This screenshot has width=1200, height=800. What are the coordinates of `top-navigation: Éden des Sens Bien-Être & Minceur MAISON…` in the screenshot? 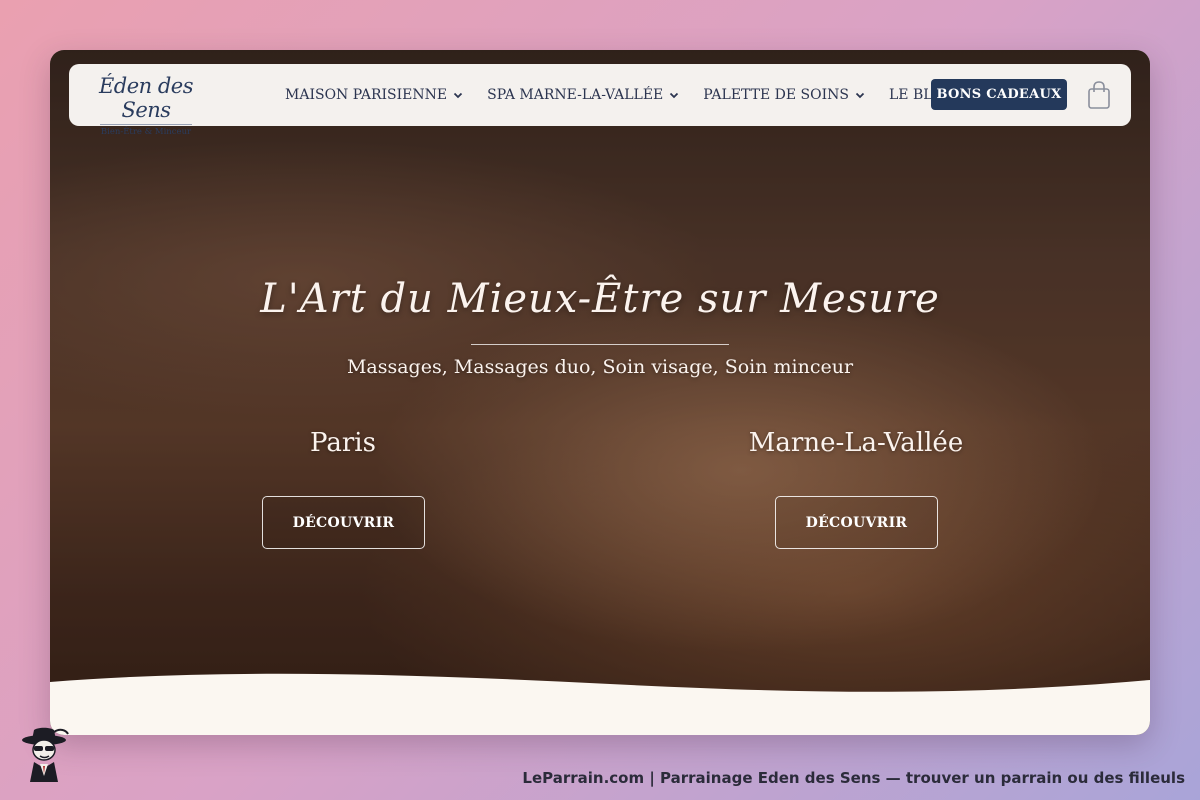 It's located at (600, 100).